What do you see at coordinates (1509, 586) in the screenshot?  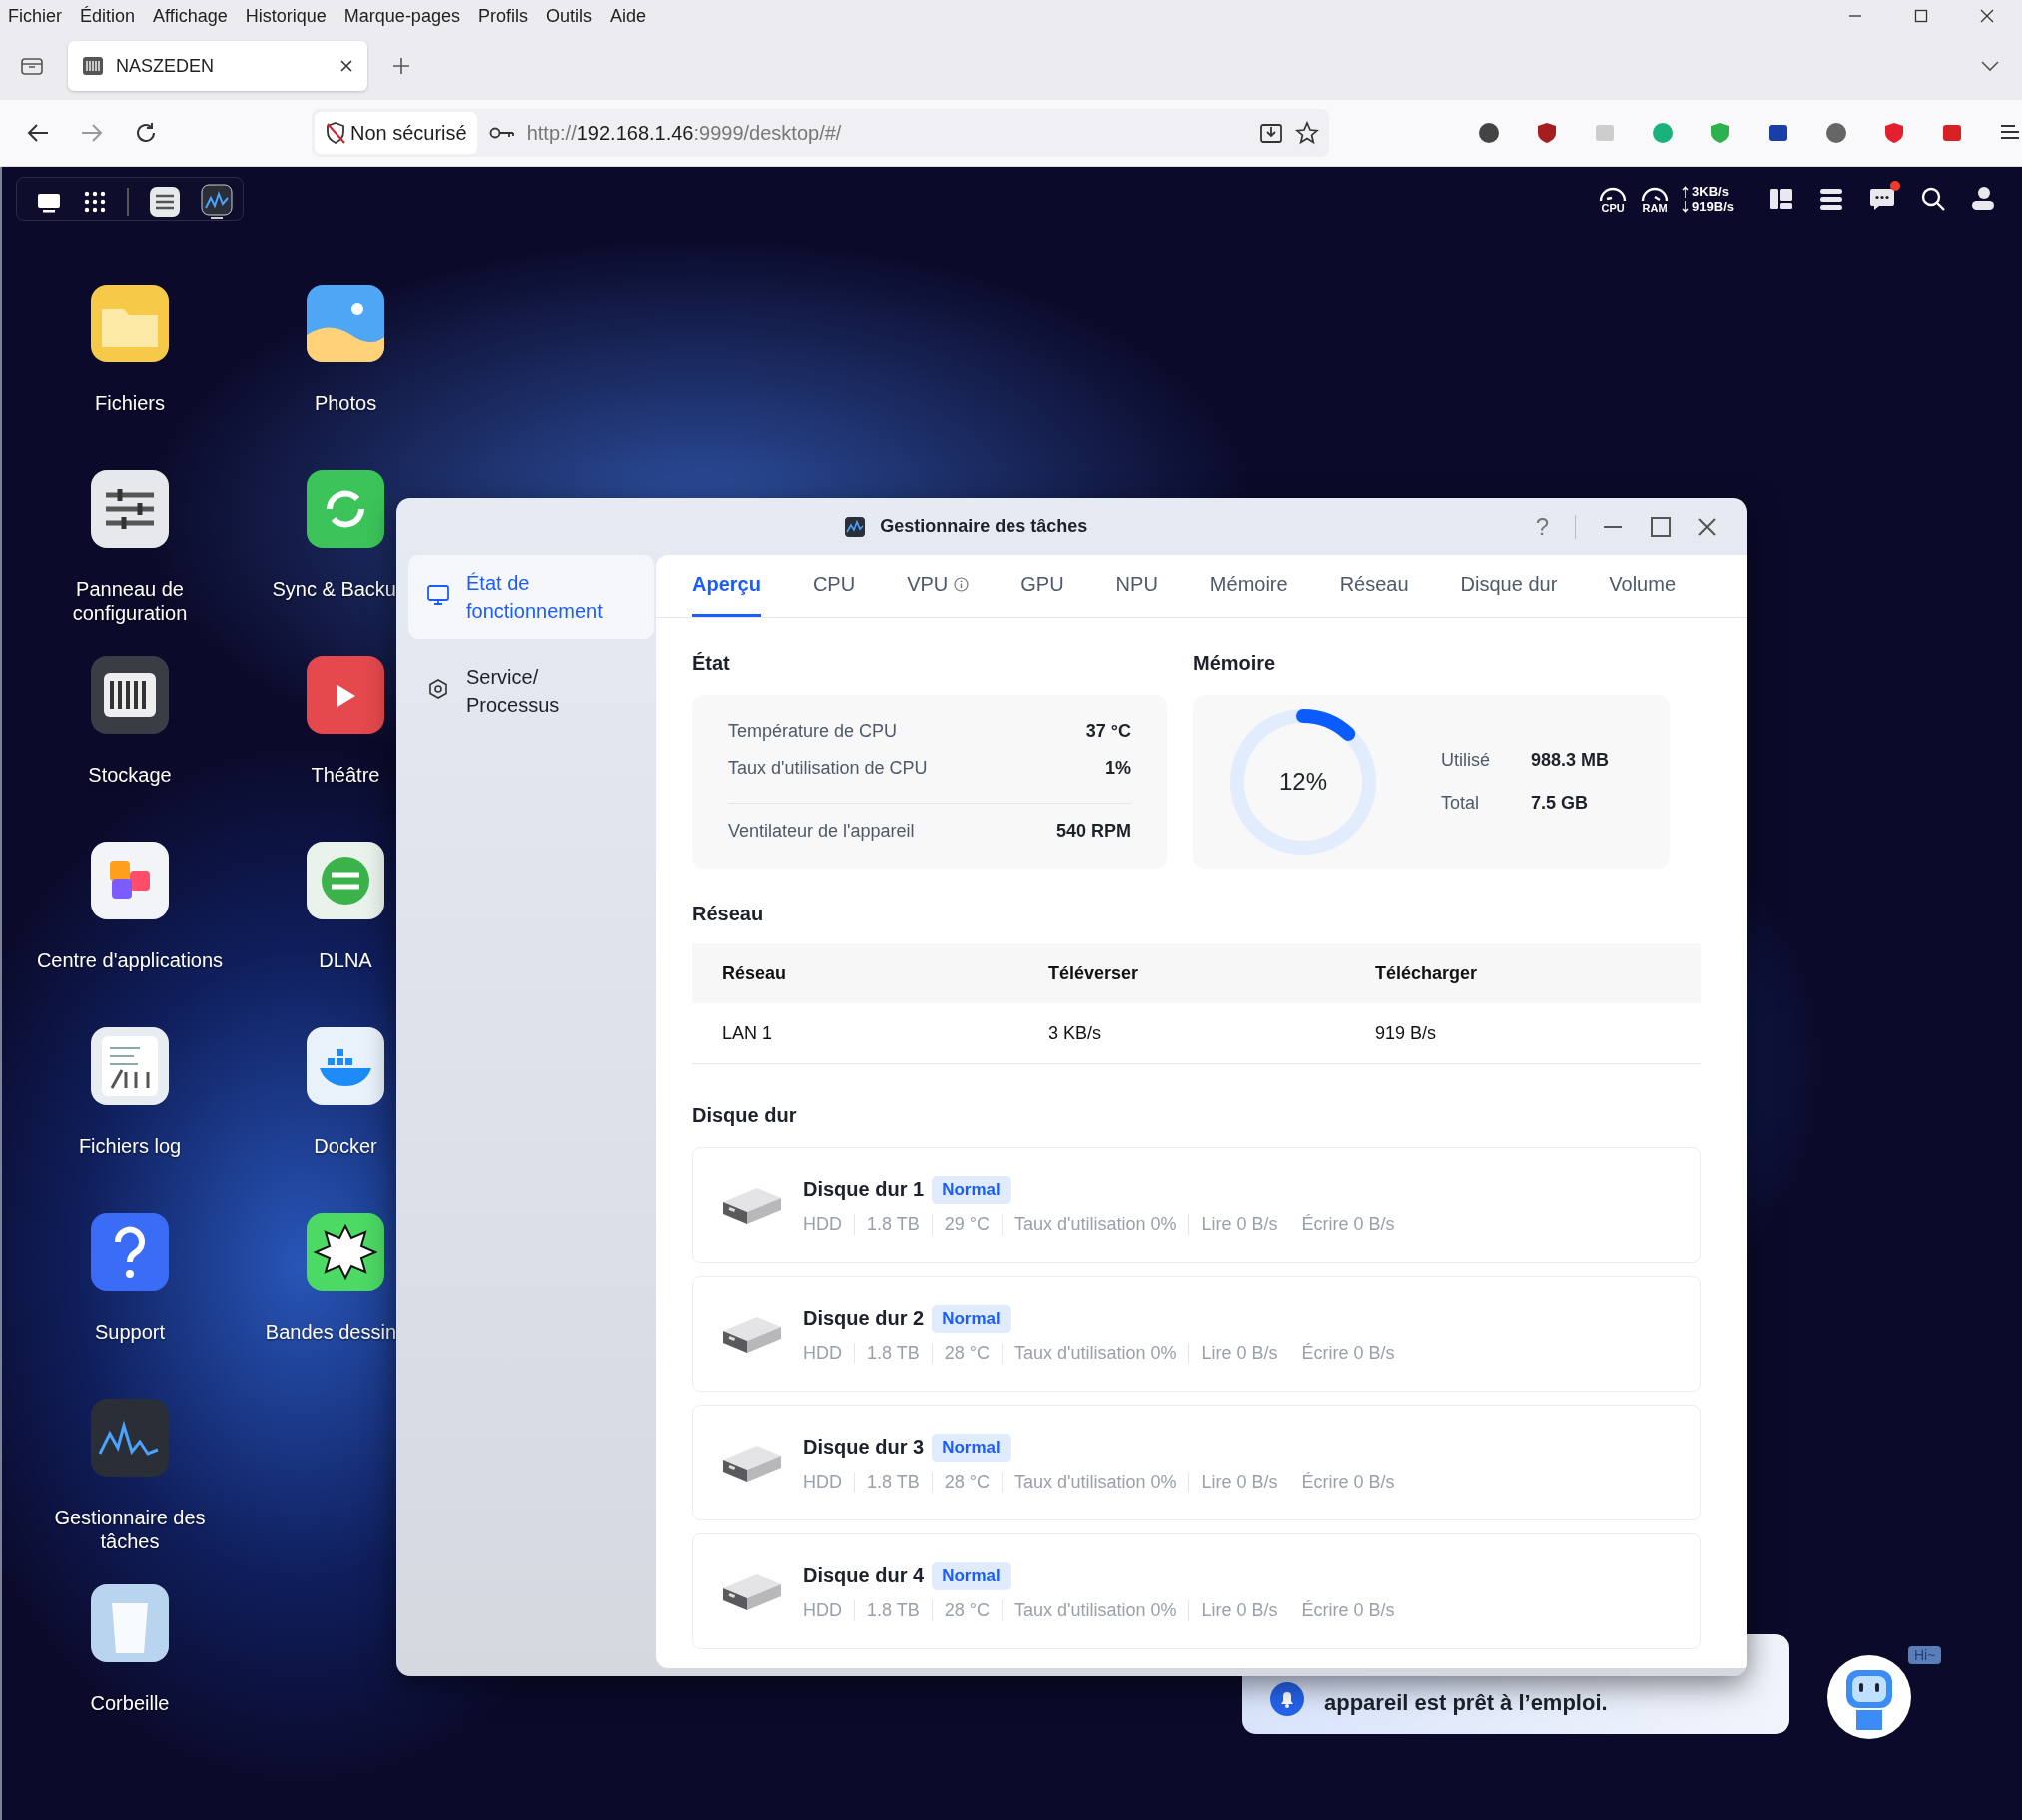 I see `tab: Disque dur` at bounding box center [1509, 586].